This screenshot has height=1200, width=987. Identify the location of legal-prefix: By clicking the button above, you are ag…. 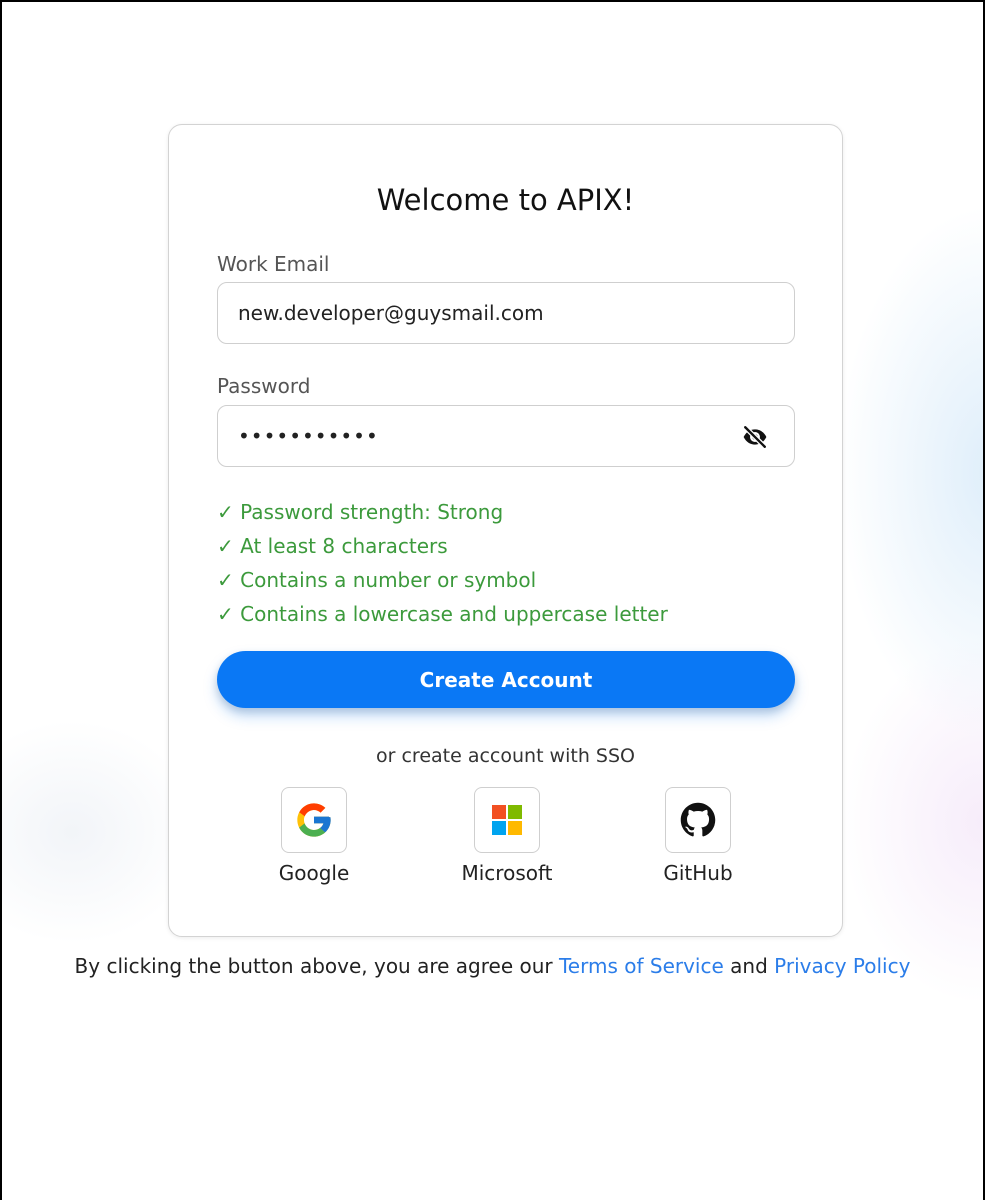
(316, 966).